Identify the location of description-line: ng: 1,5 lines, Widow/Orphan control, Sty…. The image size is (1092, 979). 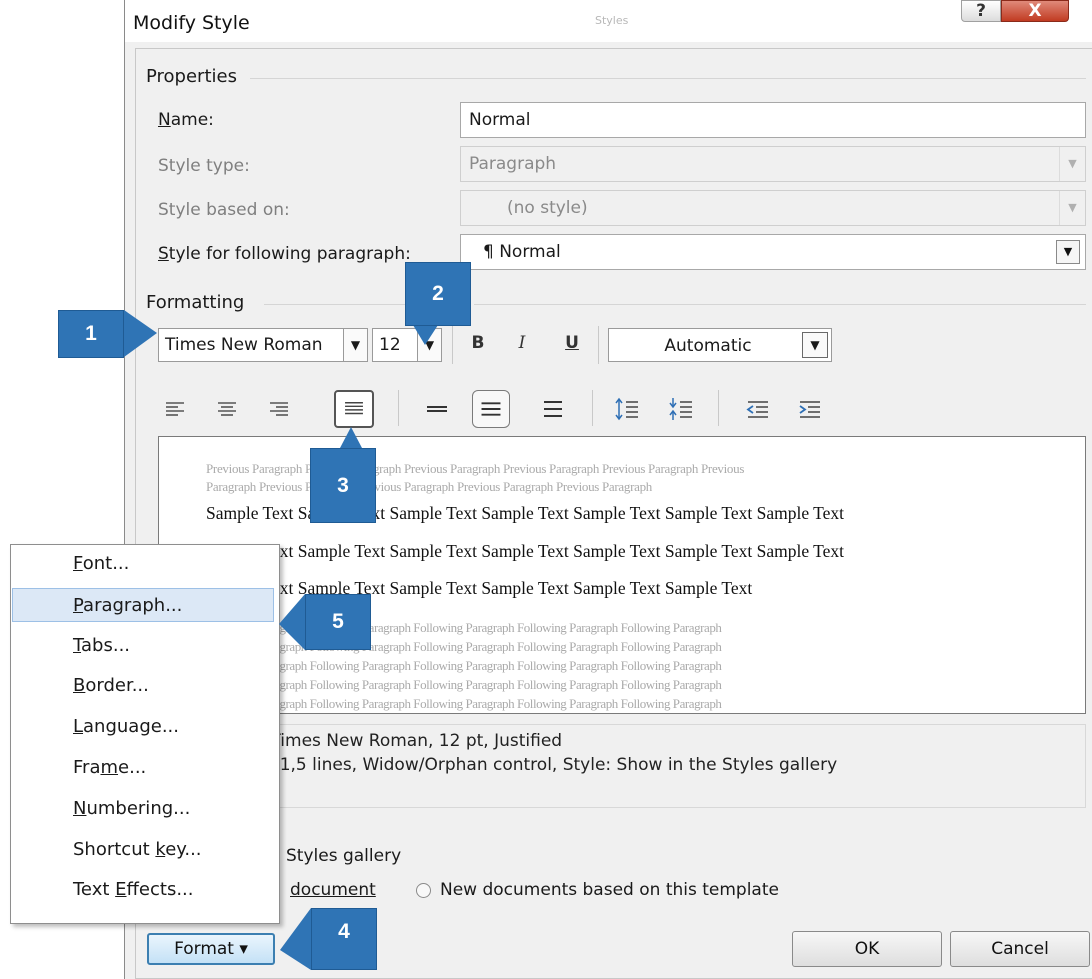
(542, 765).